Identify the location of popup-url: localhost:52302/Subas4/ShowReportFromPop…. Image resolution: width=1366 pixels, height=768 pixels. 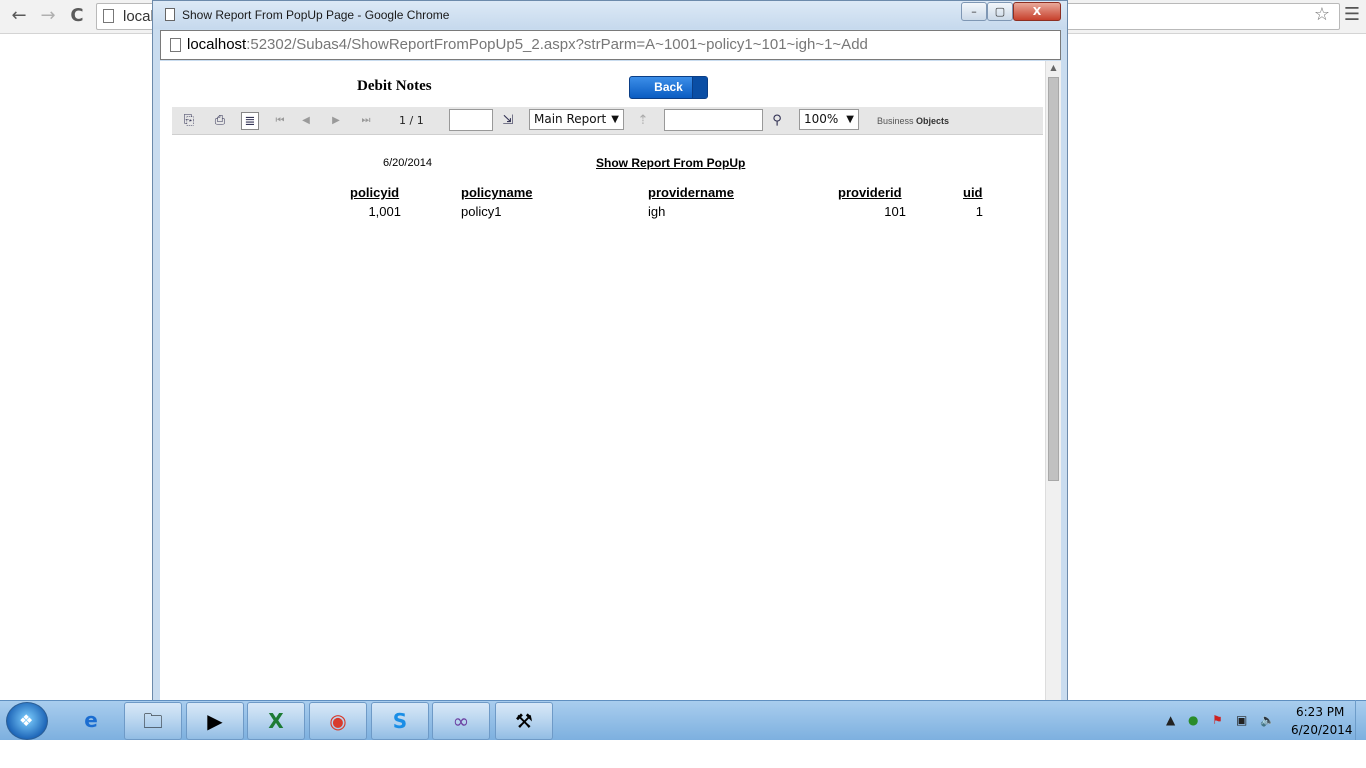
(527, 44).